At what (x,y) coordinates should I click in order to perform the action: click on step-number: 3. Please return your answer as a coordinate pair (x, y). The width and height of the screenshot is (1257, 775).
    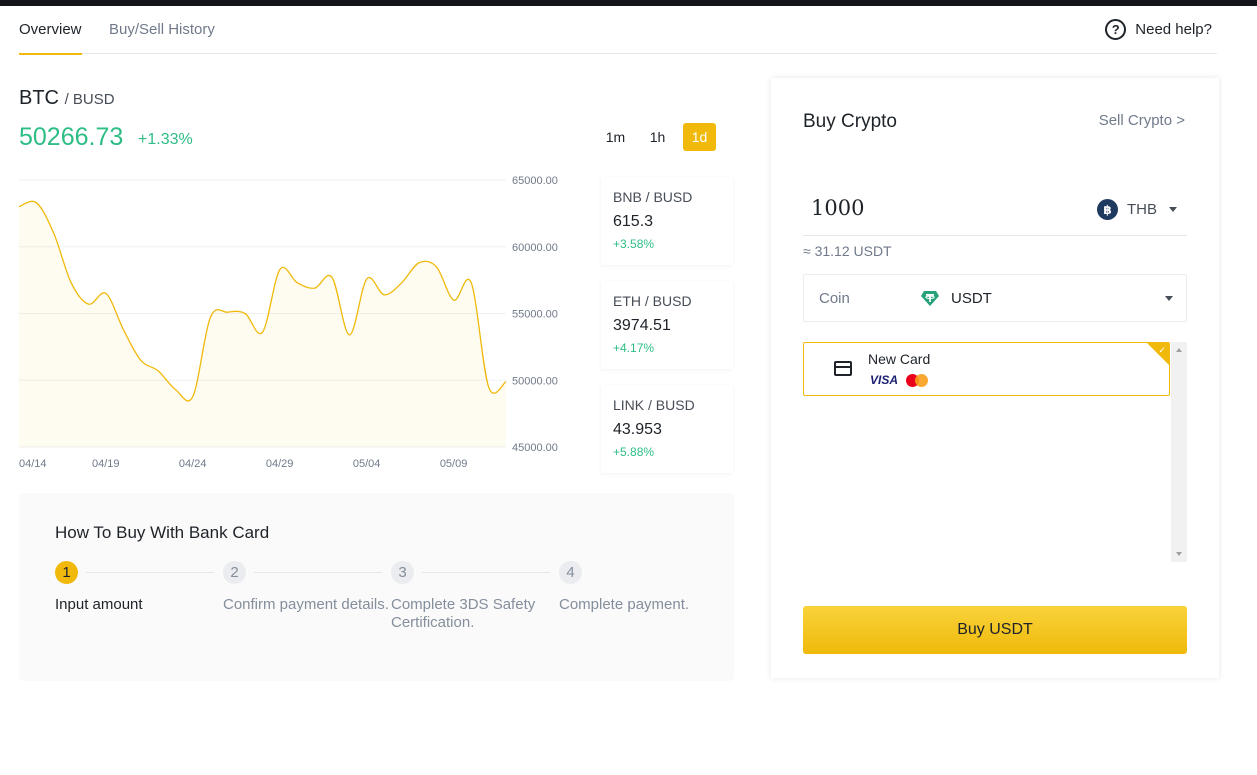
    Looking at the image, I should click on (402, 572).